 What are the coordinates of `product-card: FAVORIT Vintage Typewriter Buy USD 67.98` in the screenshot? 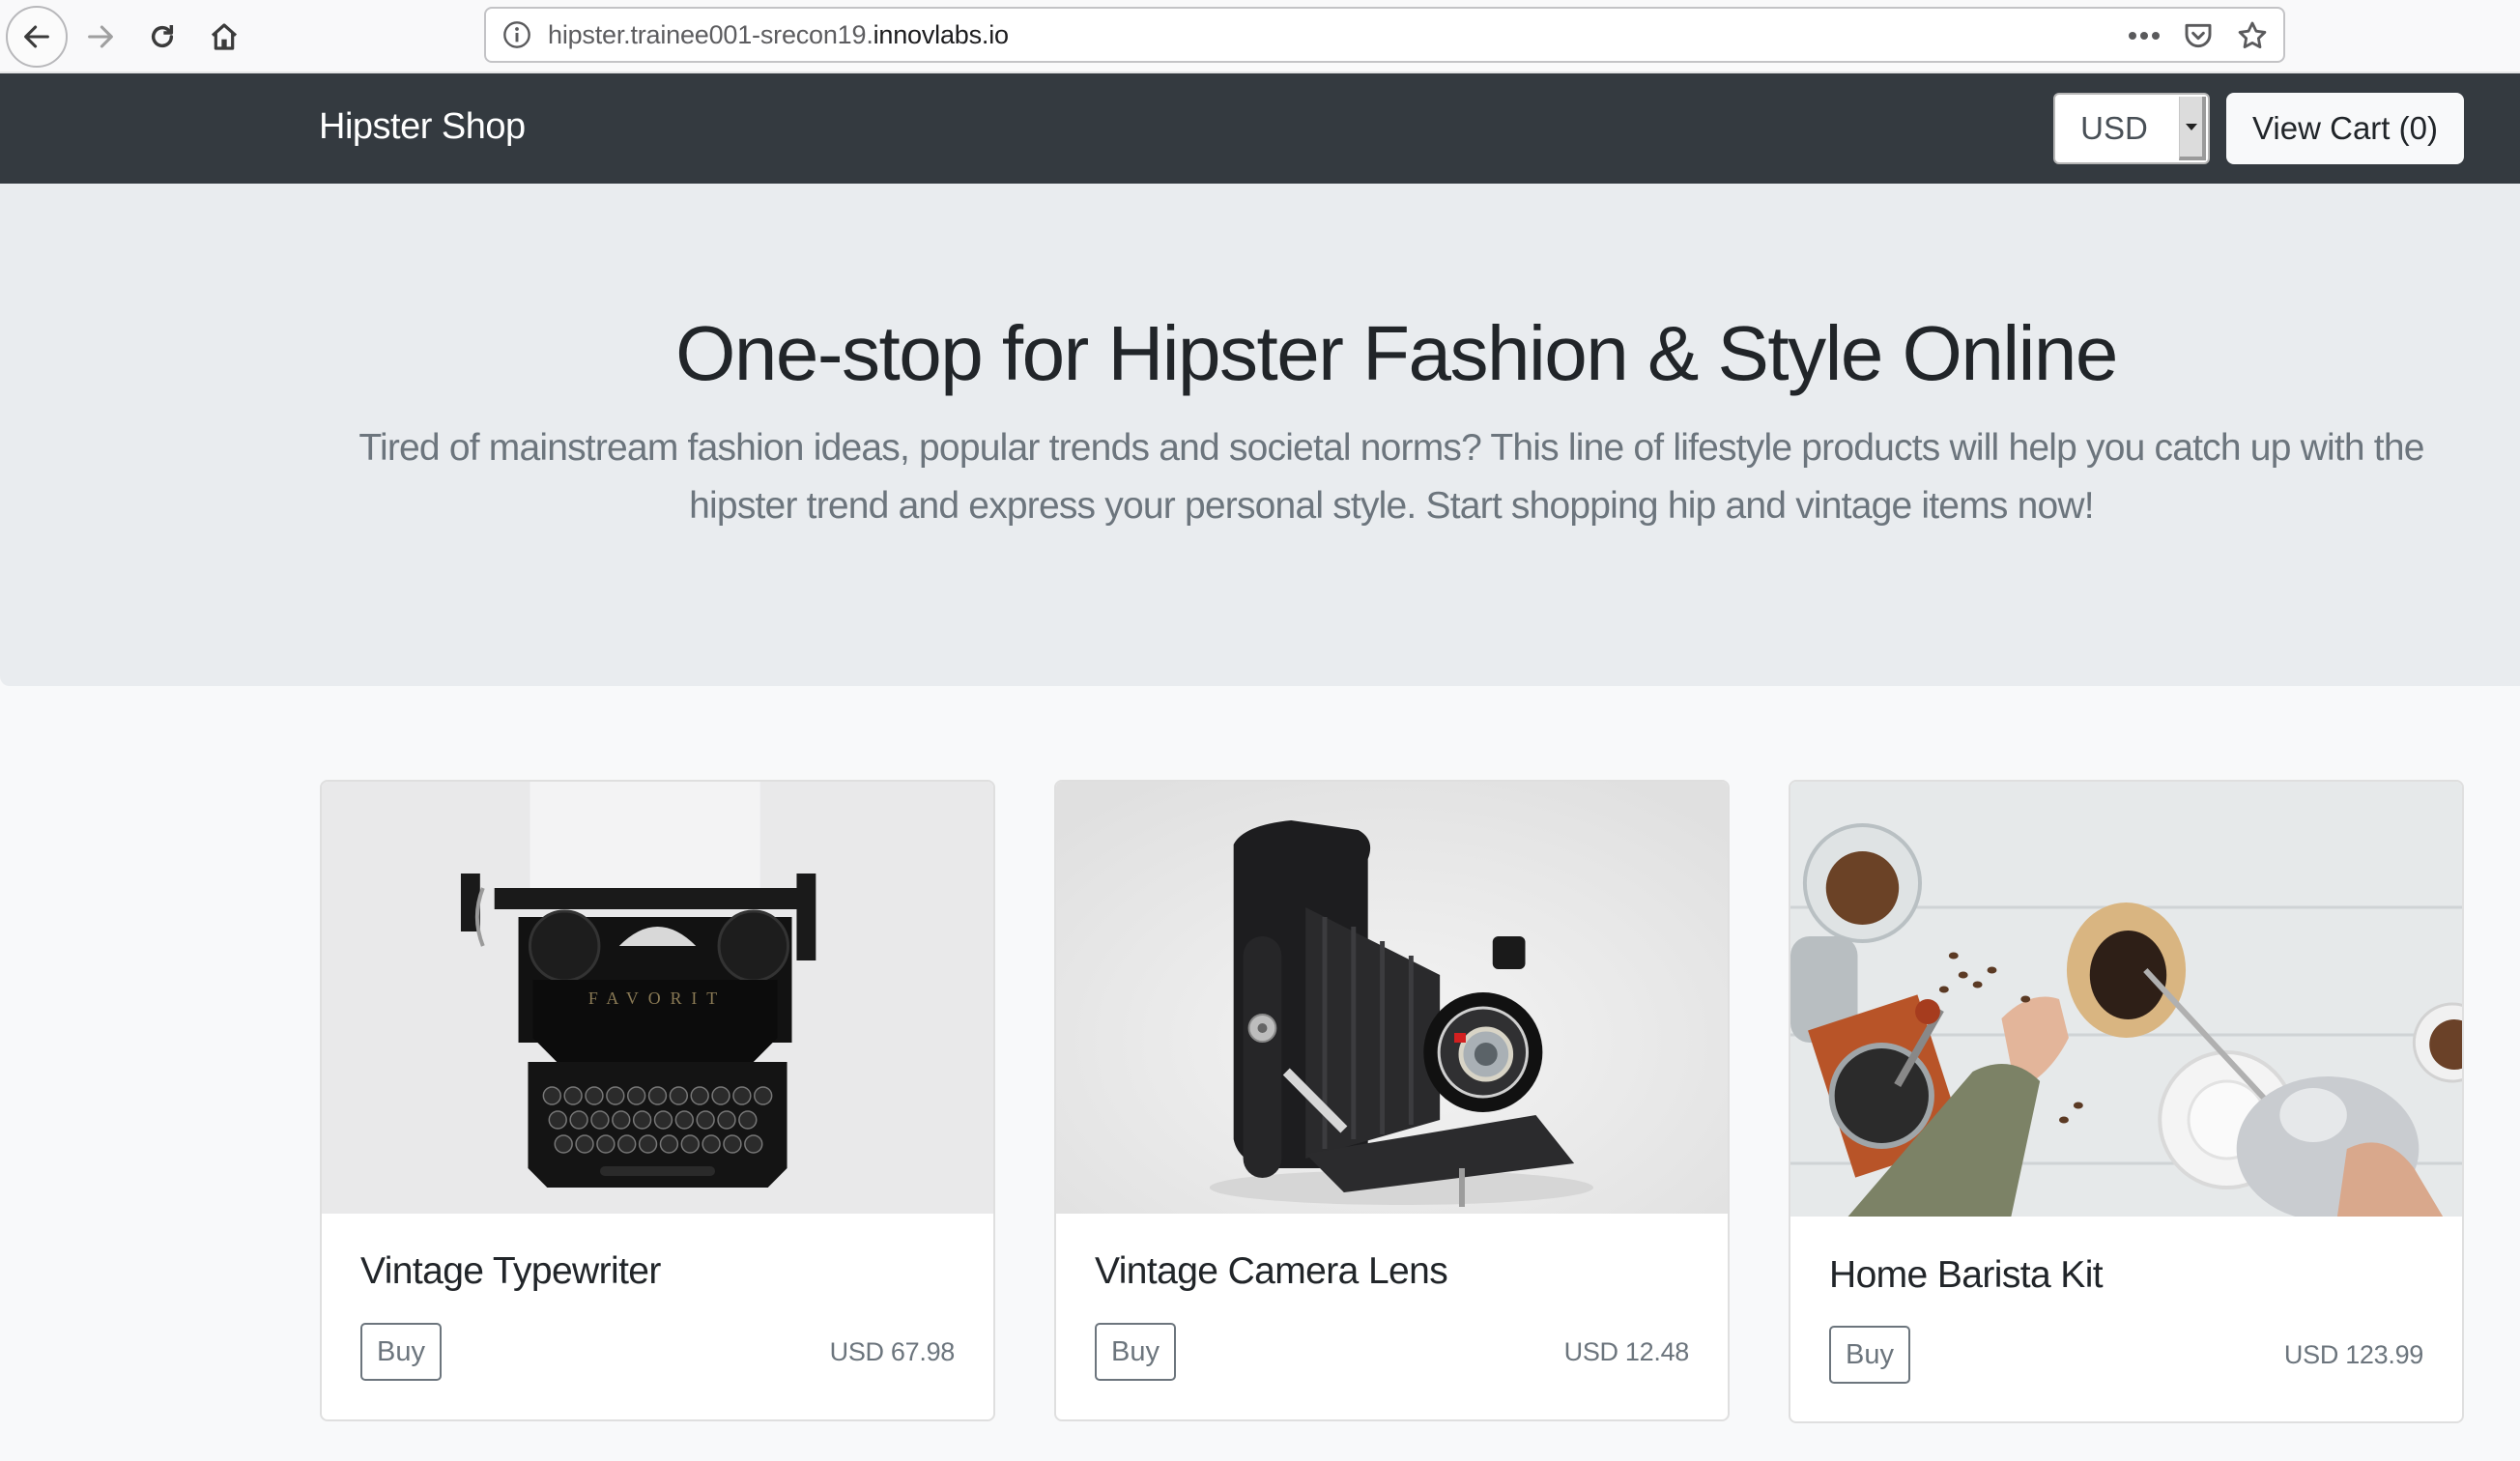 It's located at (657, 1100).